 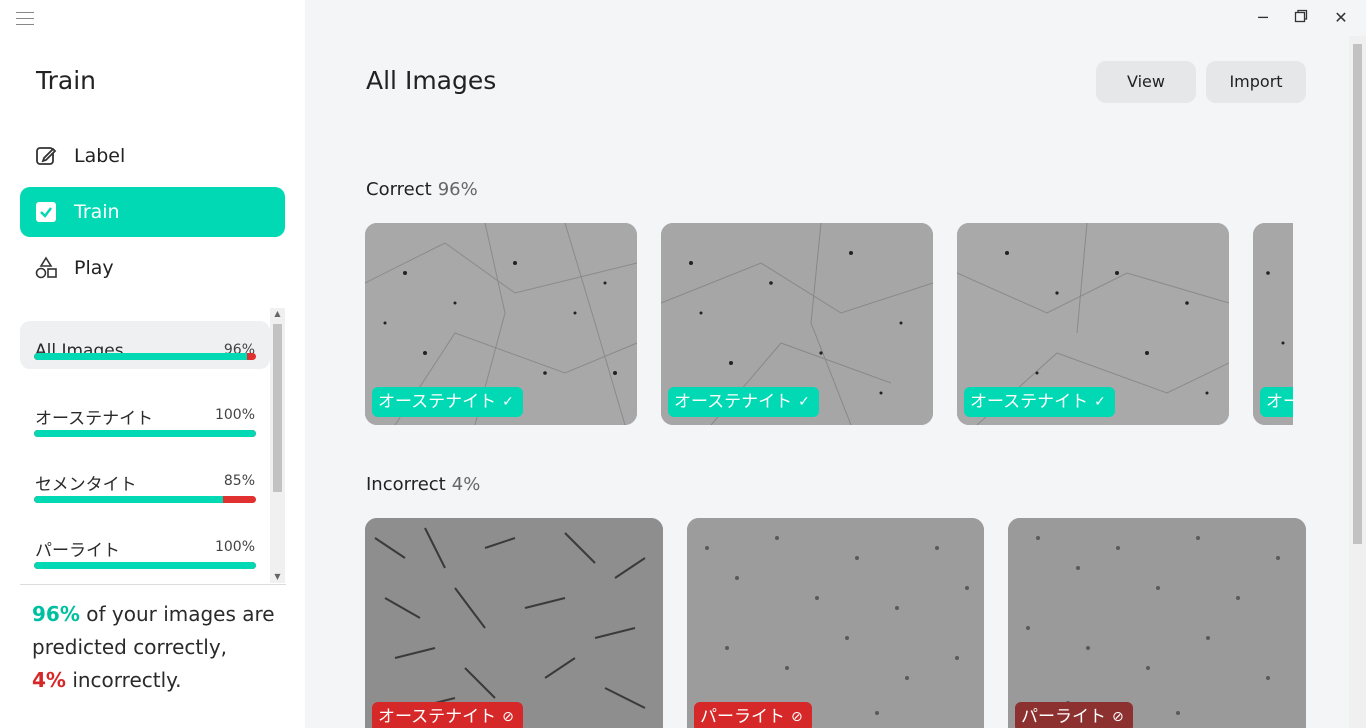 I want to click on class-name: オーステナイト, so click(x=94, y=419).